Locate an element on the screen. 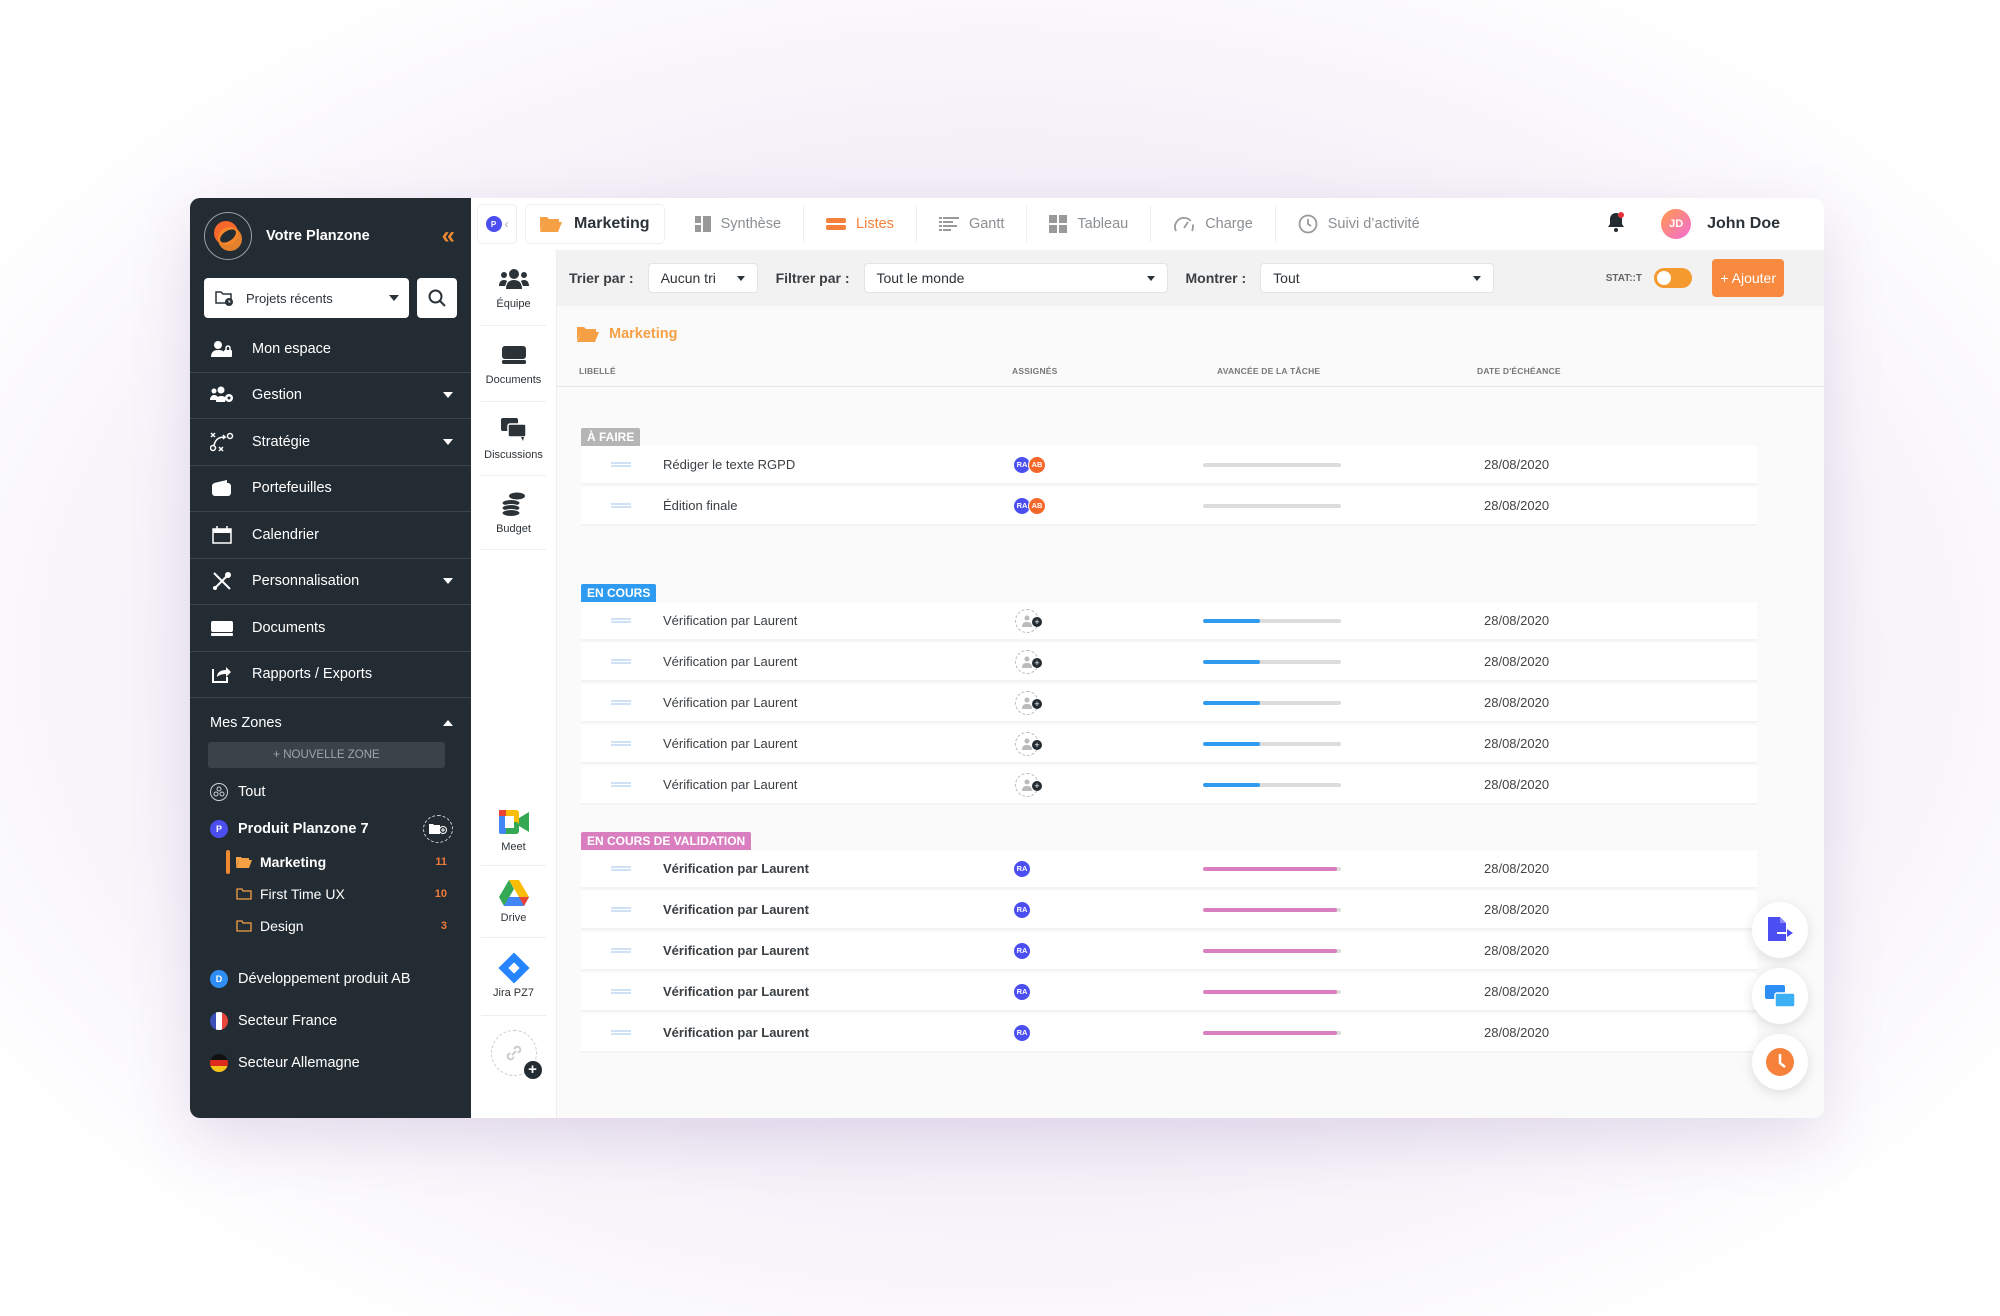  add-button: + Ajouter is located at coordinates (1748, 278).